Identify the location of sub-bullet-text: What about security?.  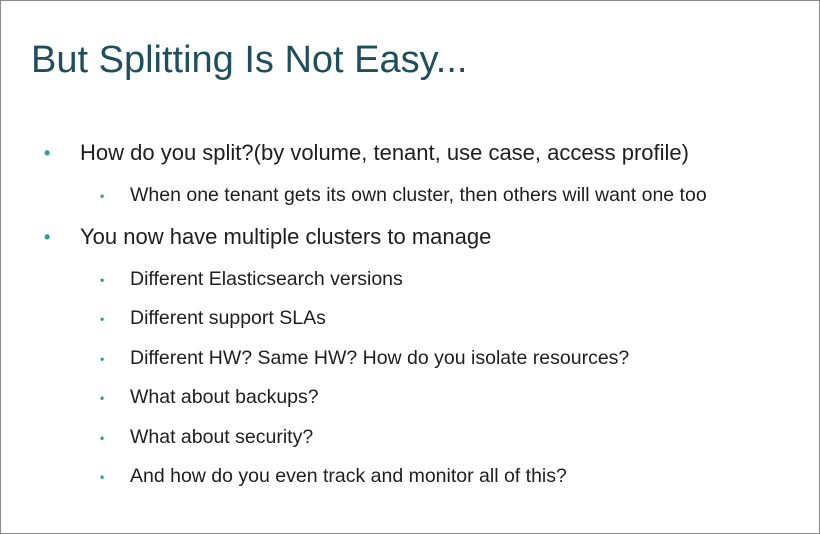
(222, 437).